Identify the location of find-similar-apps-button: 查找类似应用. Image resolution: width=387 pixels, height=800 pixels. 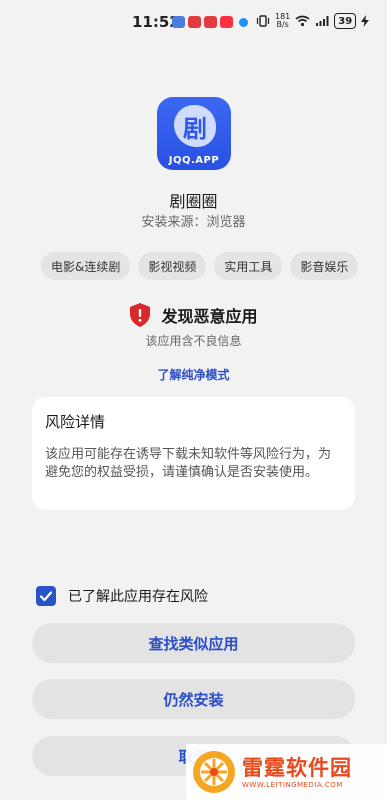
(193, 643).